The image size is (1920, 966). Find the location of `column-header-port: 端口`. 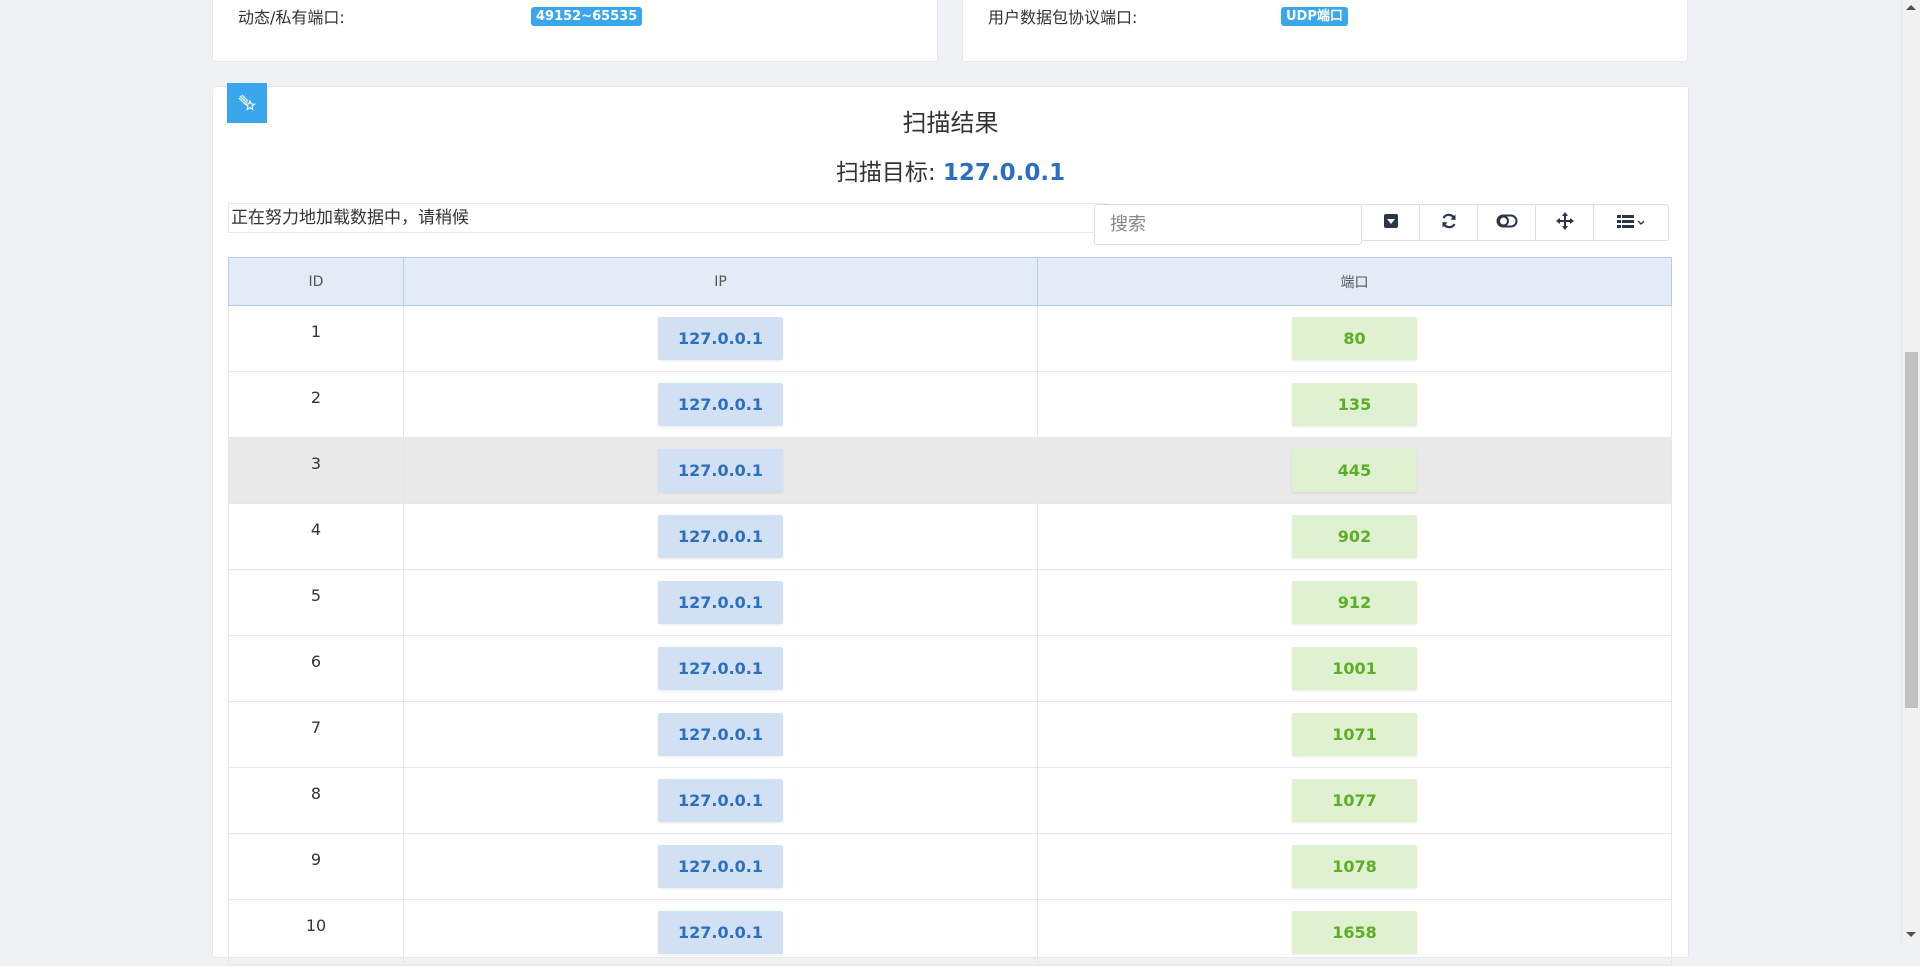

column-header-port: 端口 is located at coordinates (1354, 281).